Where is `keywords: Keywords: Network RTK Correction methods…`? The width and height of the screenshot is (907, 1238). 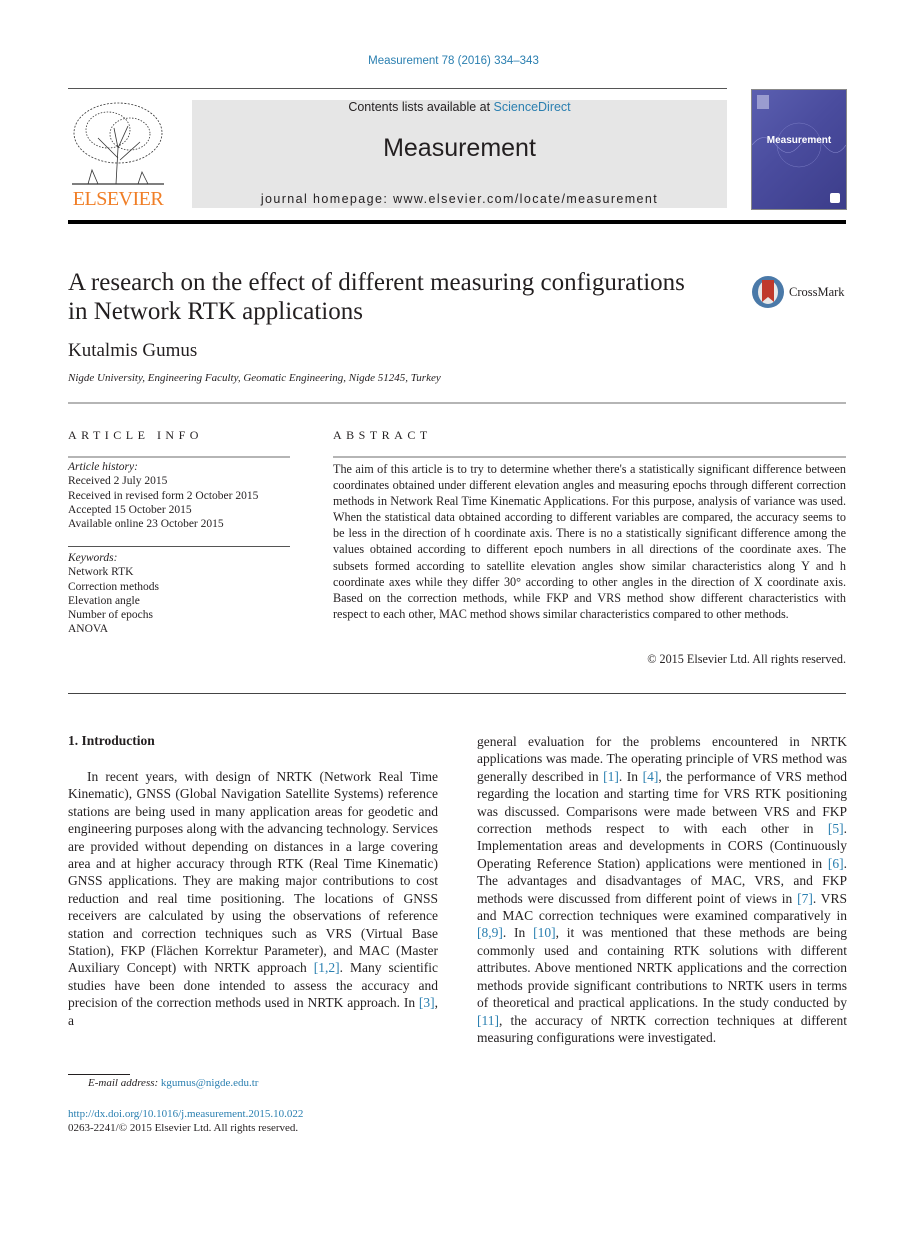 keywords: Keywords: Network RTK Correction methods… is located at coordinates (179, 594).